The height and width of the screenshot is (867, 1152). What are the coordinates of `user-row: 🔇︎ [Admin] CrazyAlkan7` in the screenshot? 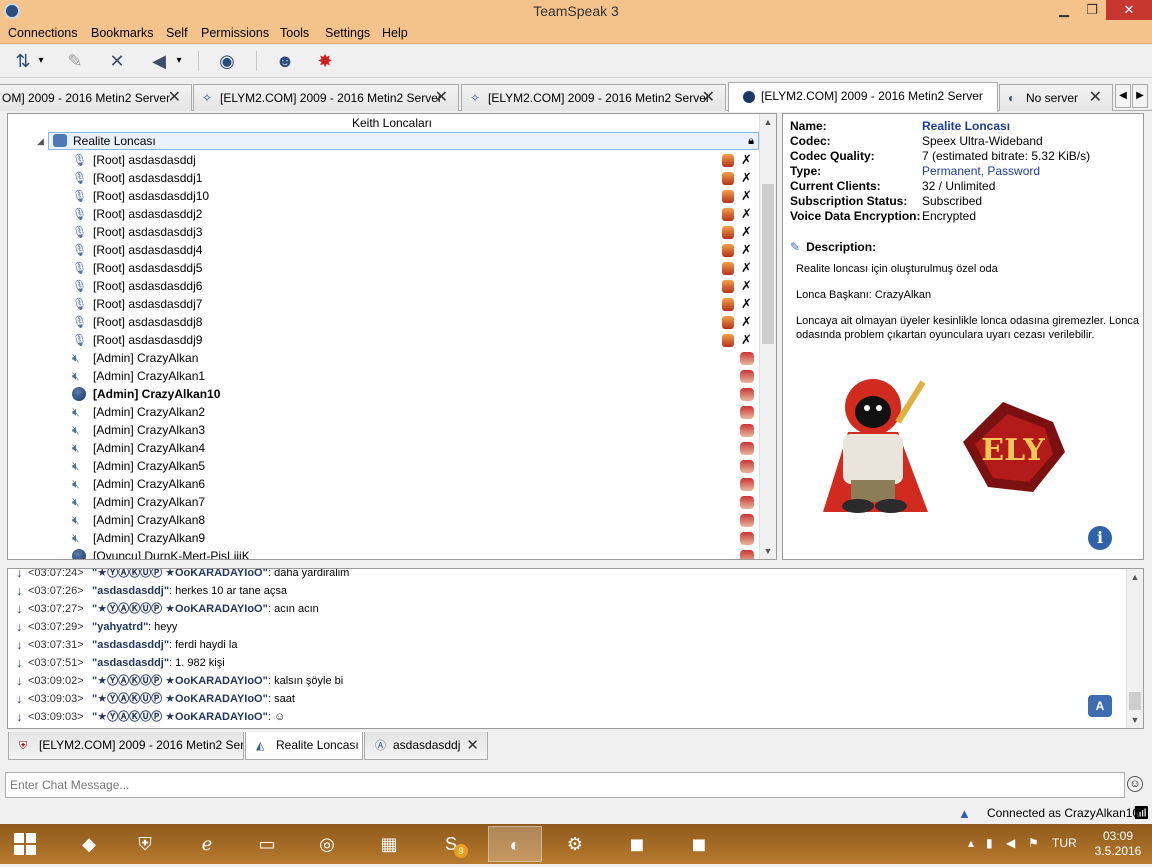 It's located at (383, 502).